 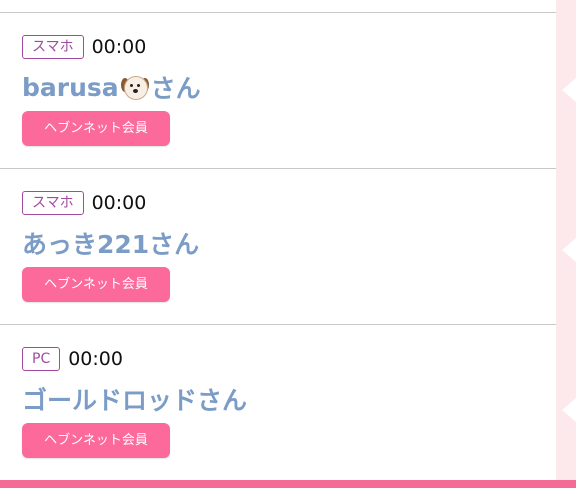 I want to click on bottom-bar, so click(x=288, y=484).